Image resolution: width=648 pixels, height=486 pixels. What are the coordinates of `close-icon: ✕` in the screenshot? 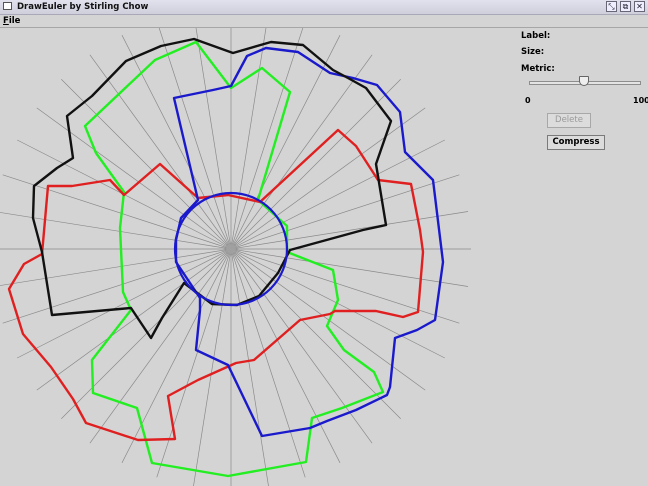 It's located at (639, 6).